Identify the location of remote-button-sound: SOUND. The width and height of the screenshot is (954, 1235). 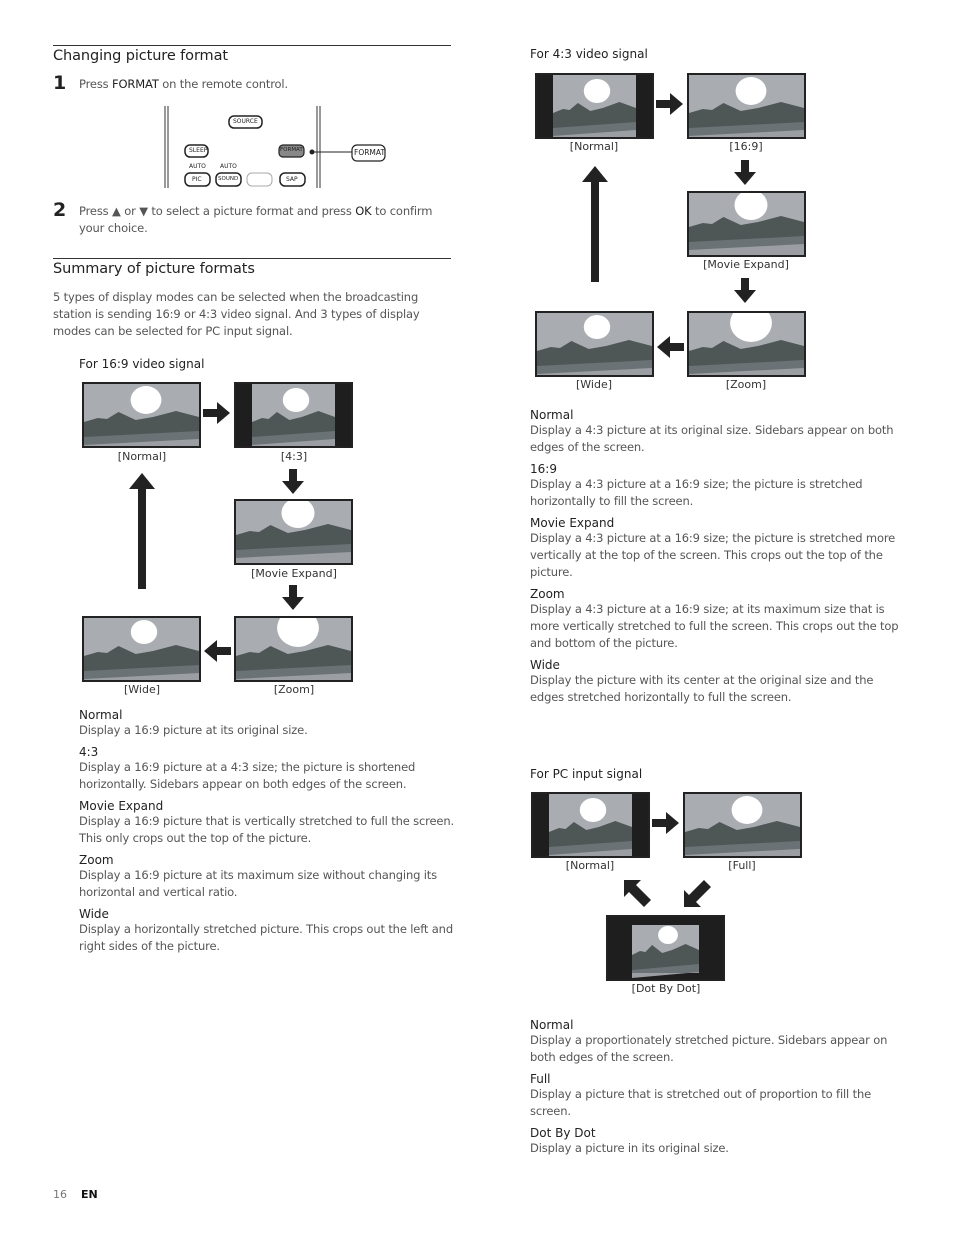
(228, 179).